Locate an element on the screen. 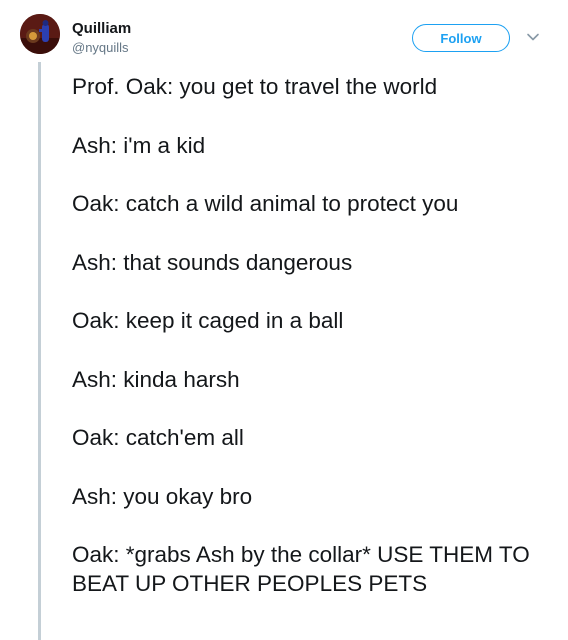 This screenshot has height=640, width=568. tweet-text-line: Ash: that sounds dangerous is located at coordinates (212, 262).